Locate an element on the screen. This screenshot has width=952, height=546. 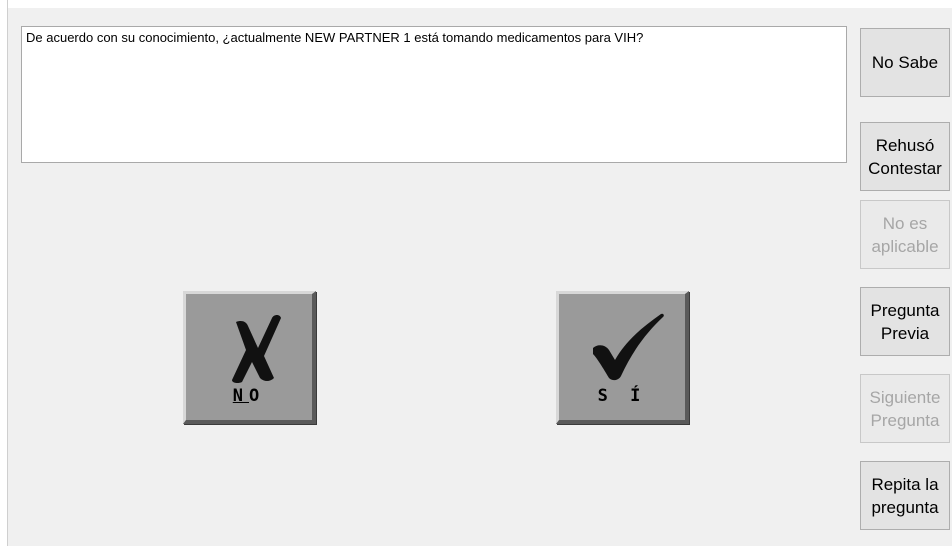
checkmark-icon is located at coordinates (628, 347).